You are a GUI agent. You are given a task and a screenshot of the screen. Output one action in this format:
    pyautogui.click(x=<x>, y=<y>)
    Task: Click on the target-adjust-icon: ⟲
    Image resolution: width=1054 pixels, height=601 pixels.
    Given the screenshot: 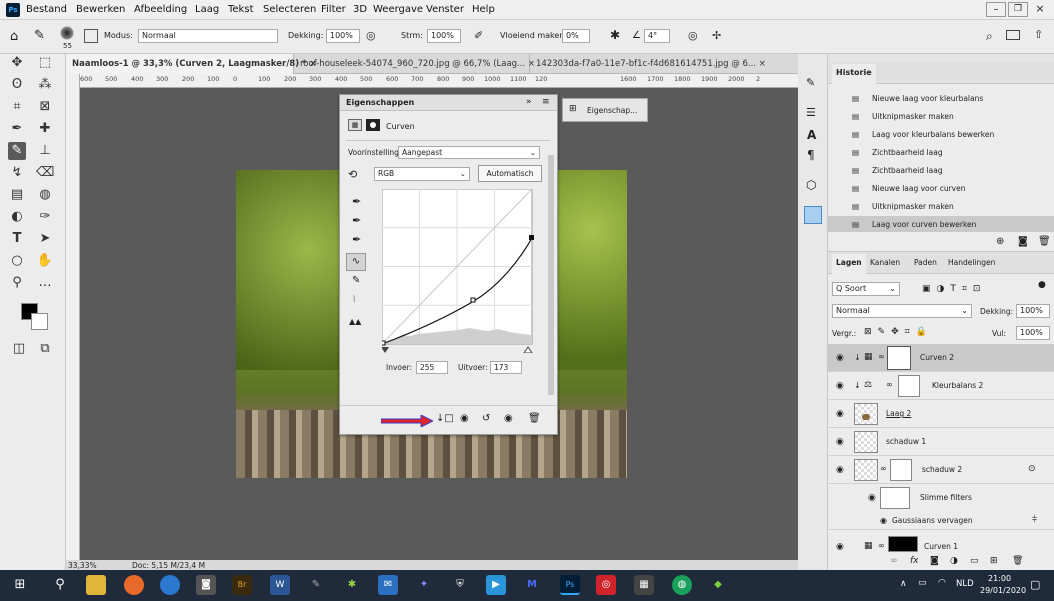 What is the action you would take?
    pyautogui.click(x=352, y=174)
    